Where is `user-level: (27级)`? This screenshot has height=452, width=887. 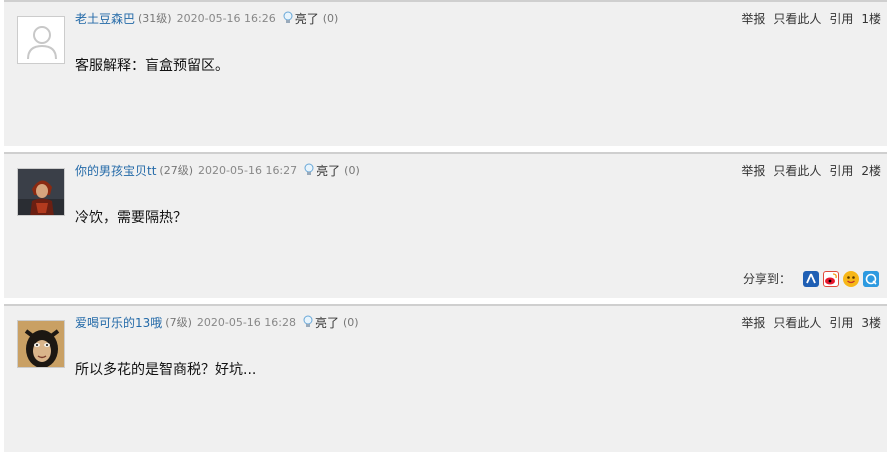 user-level: (27级) is located at coordinates (176, 170).